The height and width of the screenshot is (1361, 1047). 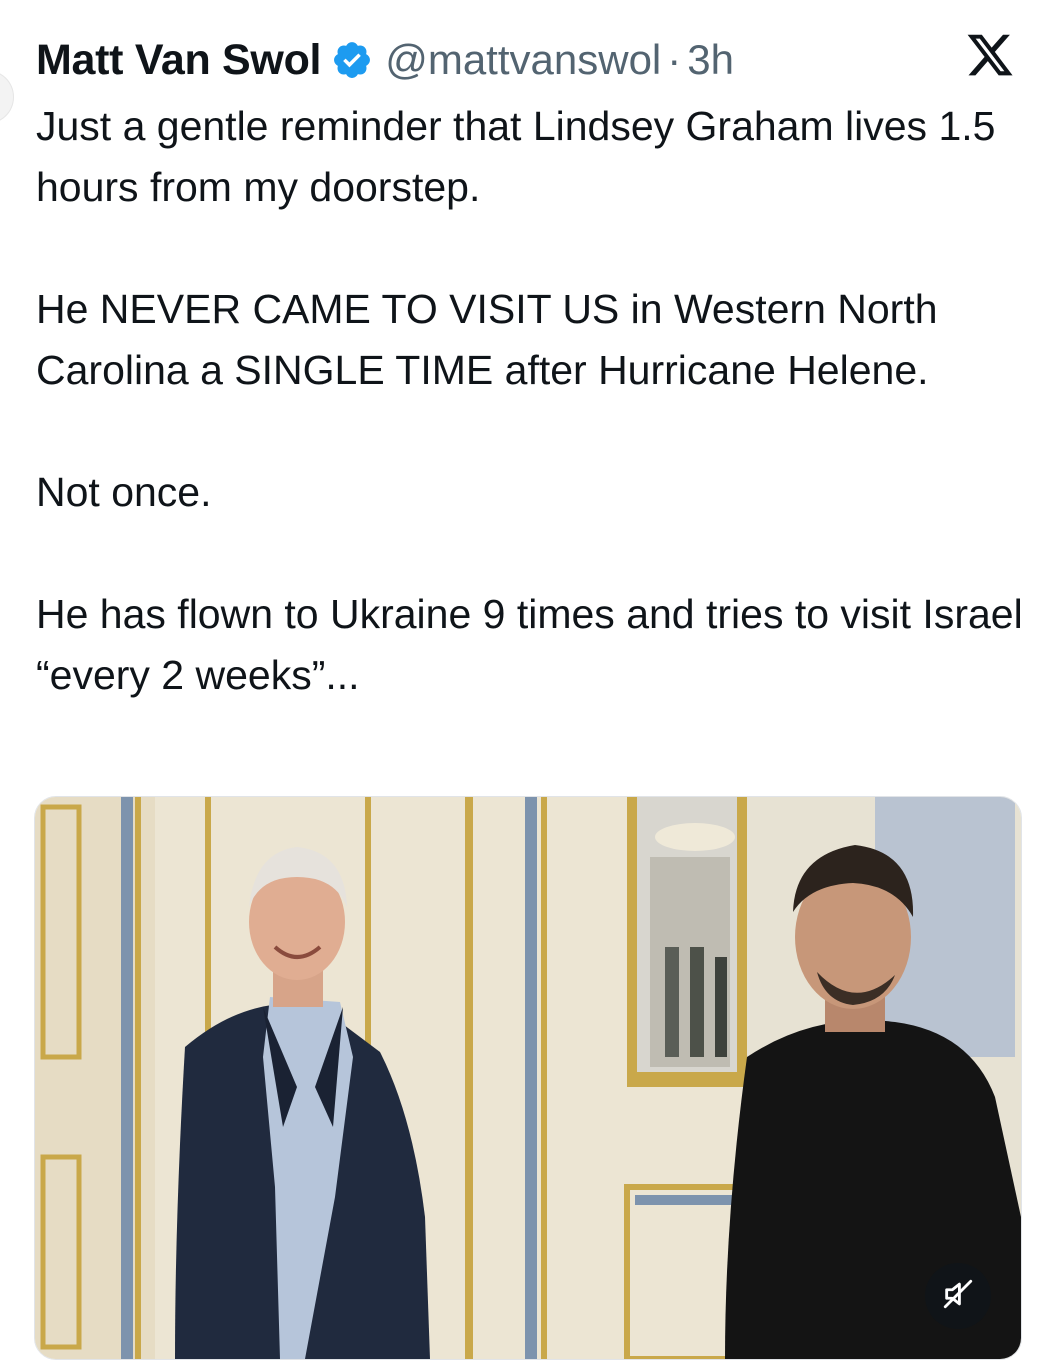 What do you see at coordinates (710, 60) in the screenshot?
I see `timestamp: 3h` at bounding box center [710, 60].